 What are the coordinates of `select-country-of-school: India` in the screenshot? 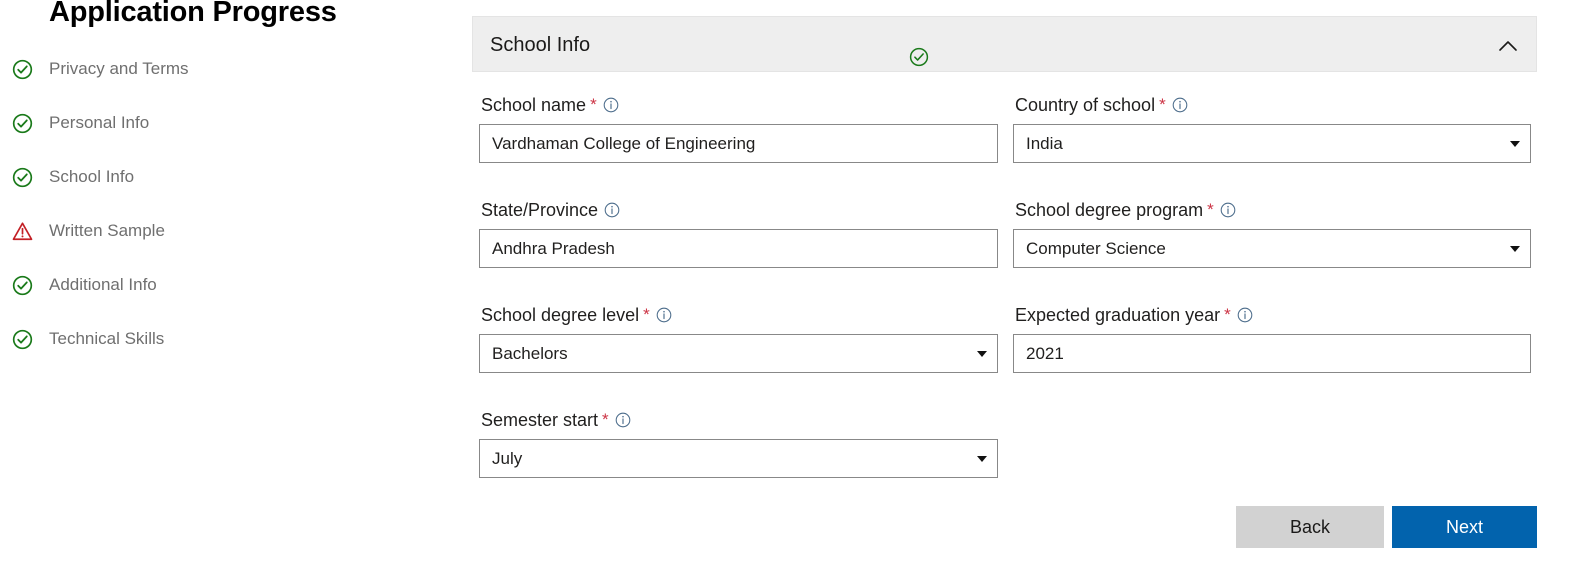 It's located at (1272, 143).